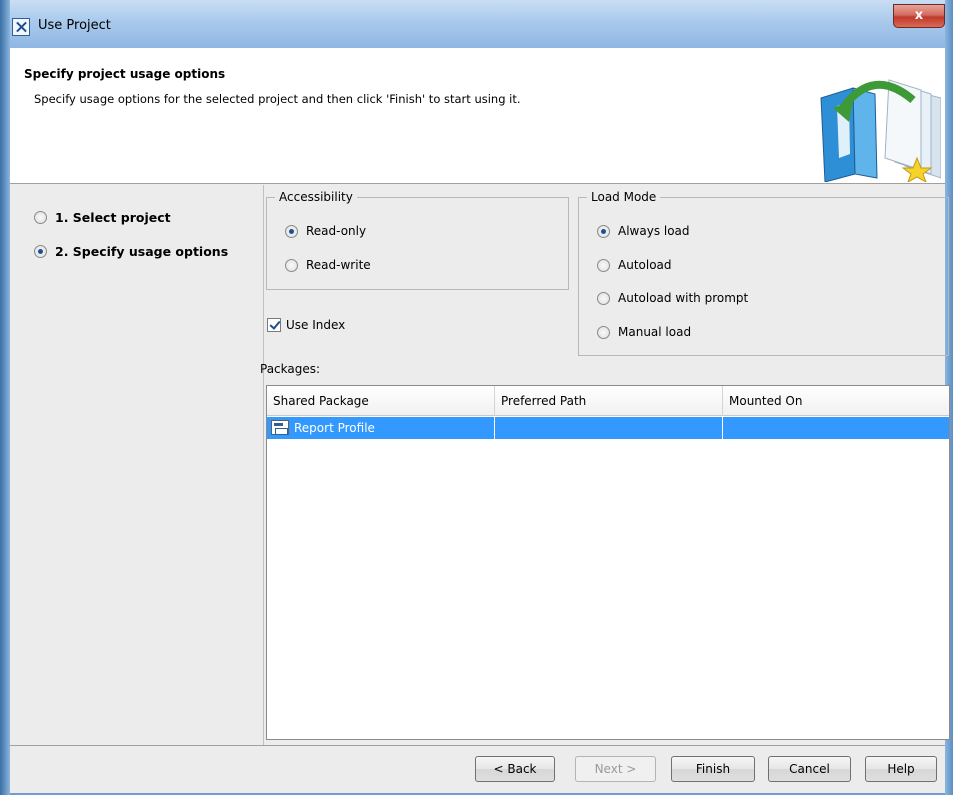 This screenshot has height=795, width=953. What do you see at coordinates (316, 197) in the screenshot?
I see `accessibility-legend: Accessibility` at bounding box center [316, 197].